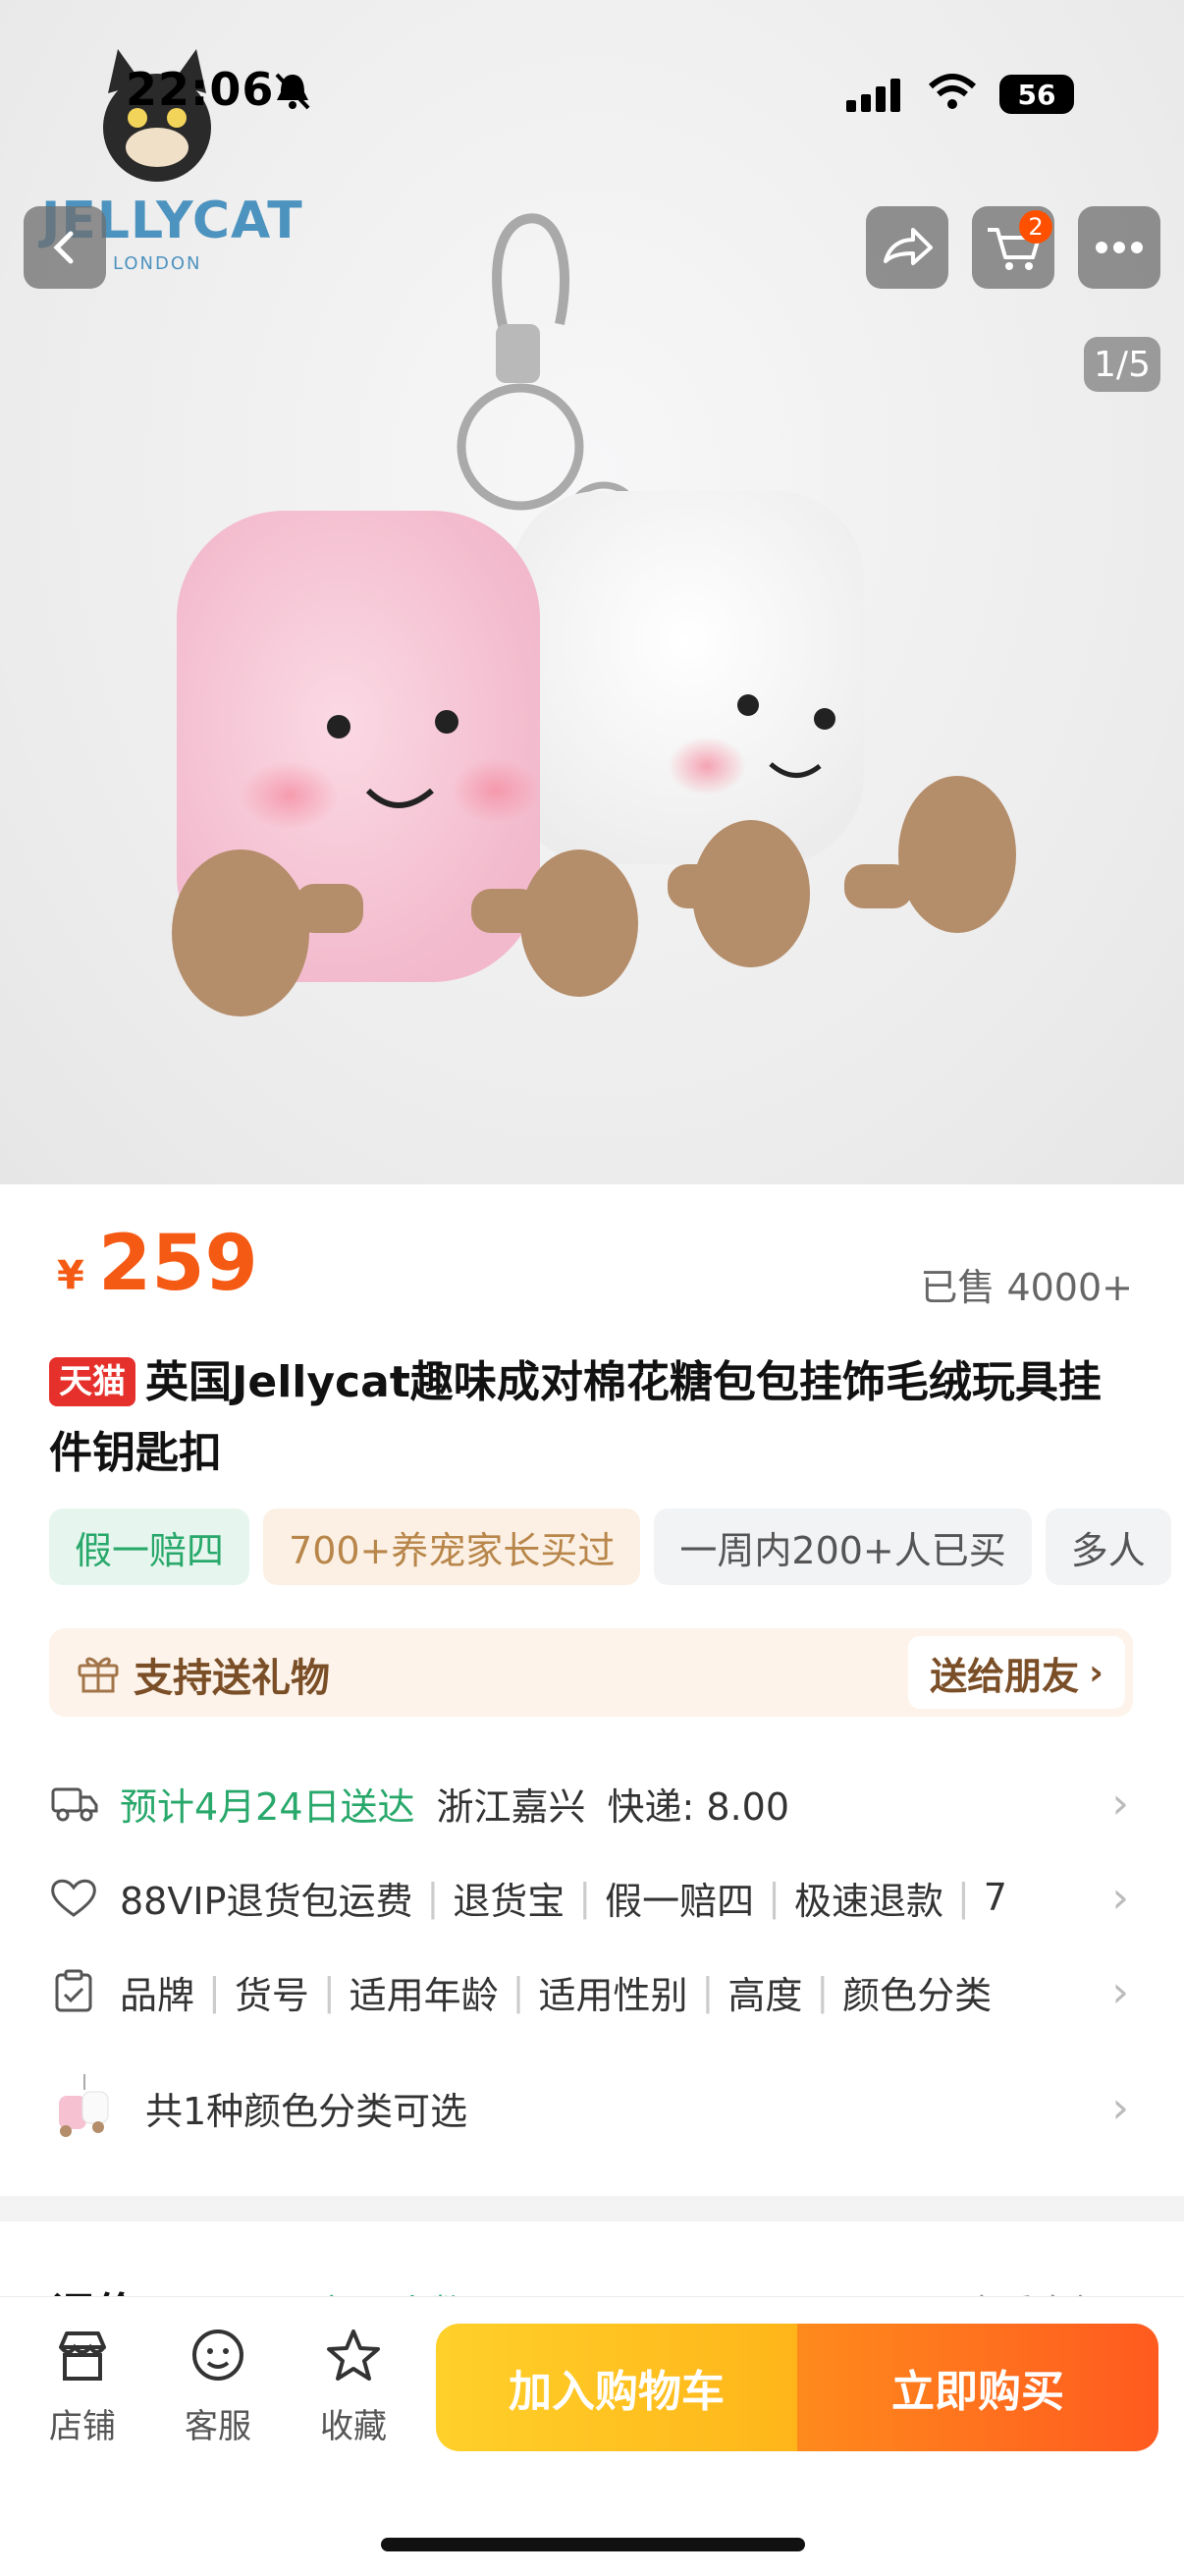 This screenshot has height=2576, width=1184. What do you see at coordinates (82, 2388) in the screenshot?
I see `store-button: 店铺` at bounding box center [82, 2388].